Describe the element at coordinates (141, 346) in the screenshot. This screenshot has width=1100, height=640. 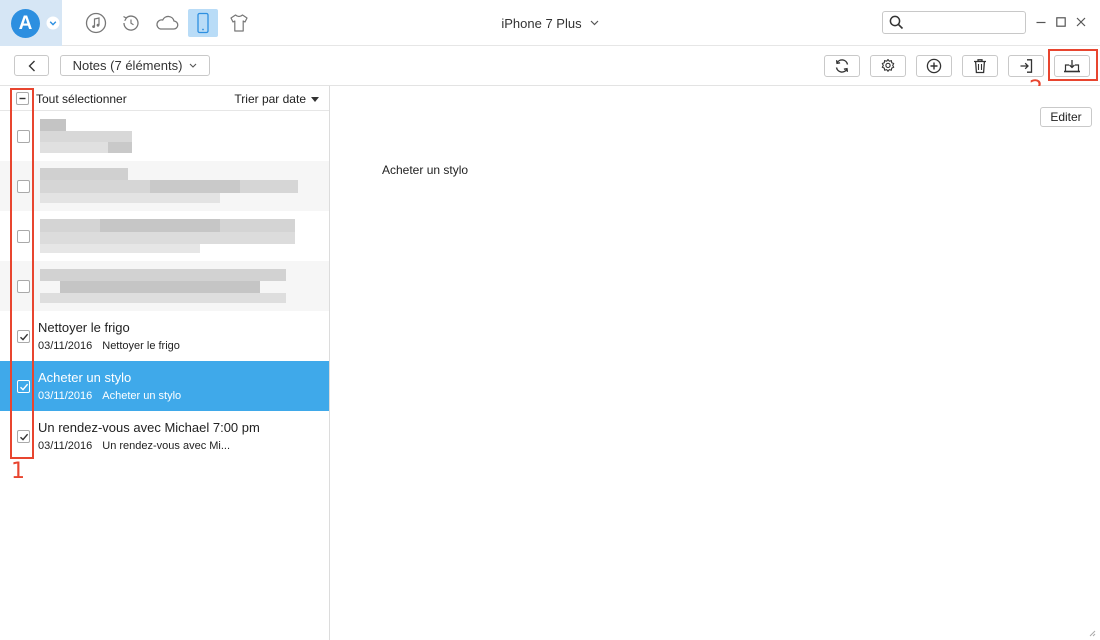
I see `note-preview: Nettoyer le frigo` at that location.